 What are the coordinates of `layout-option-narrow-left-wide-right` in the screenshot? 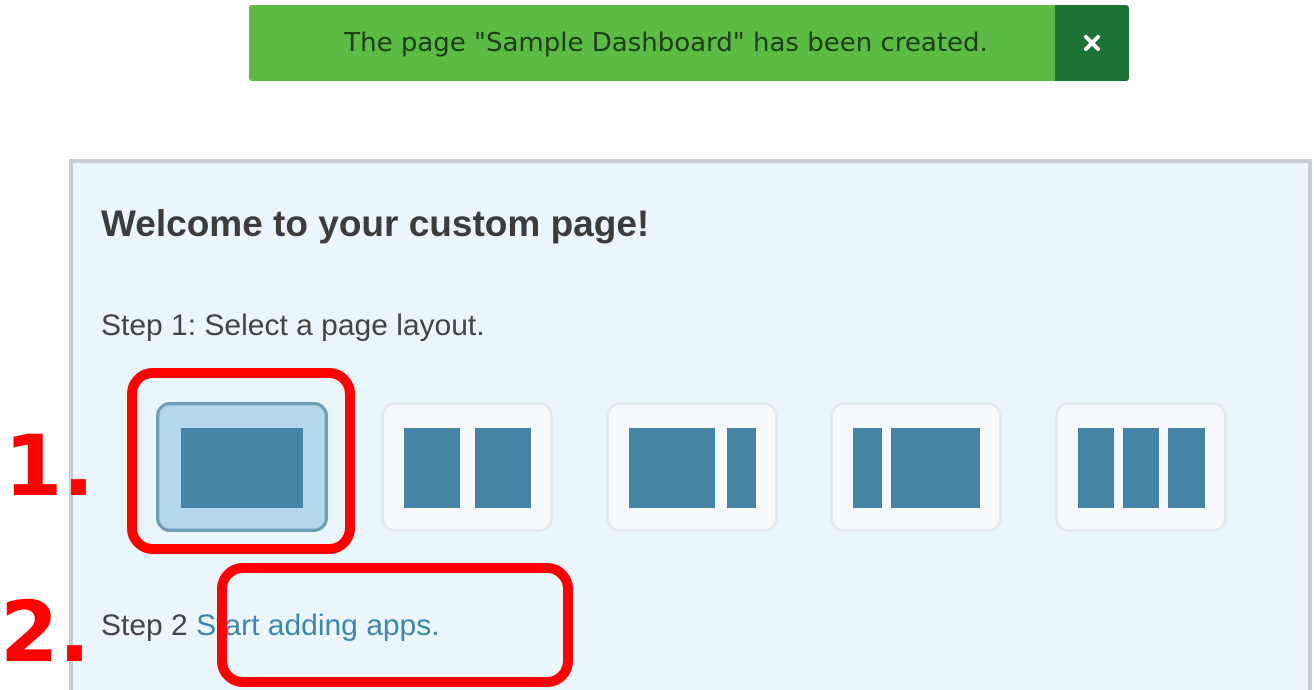 It's located at (916, 467).